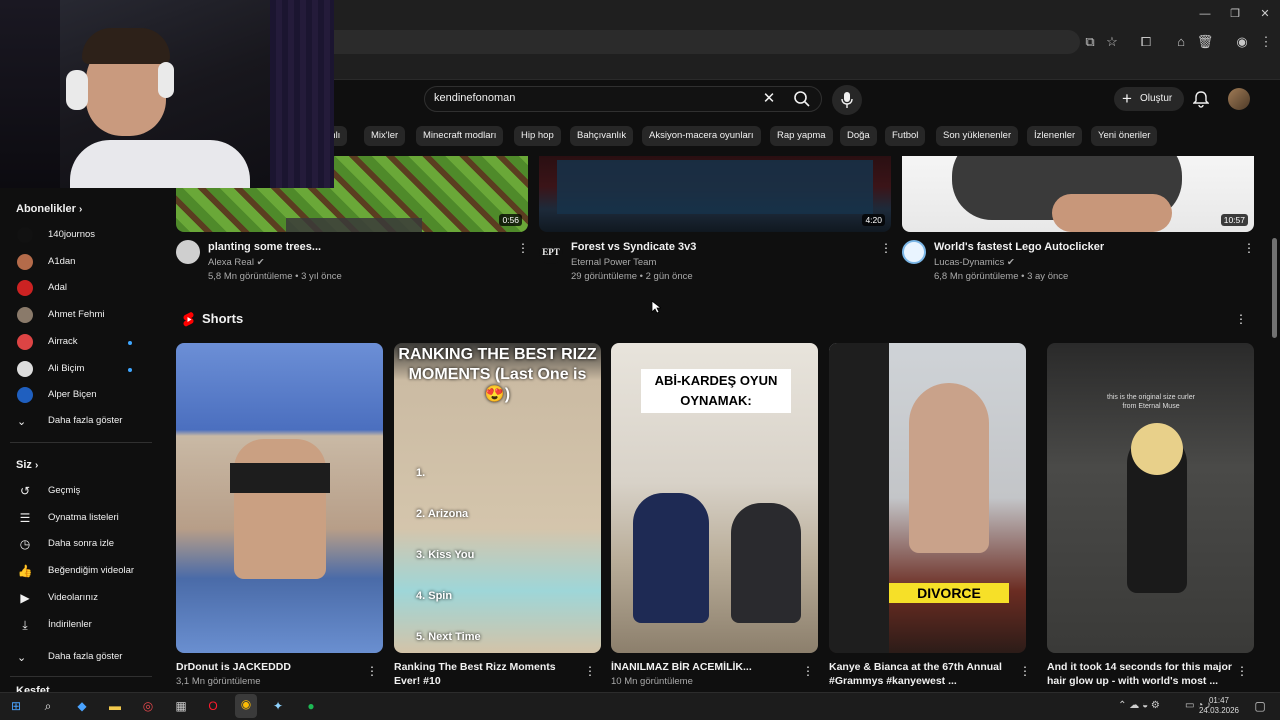  I want to click on chip-9: Son yüklenenler, so click(977, 136).